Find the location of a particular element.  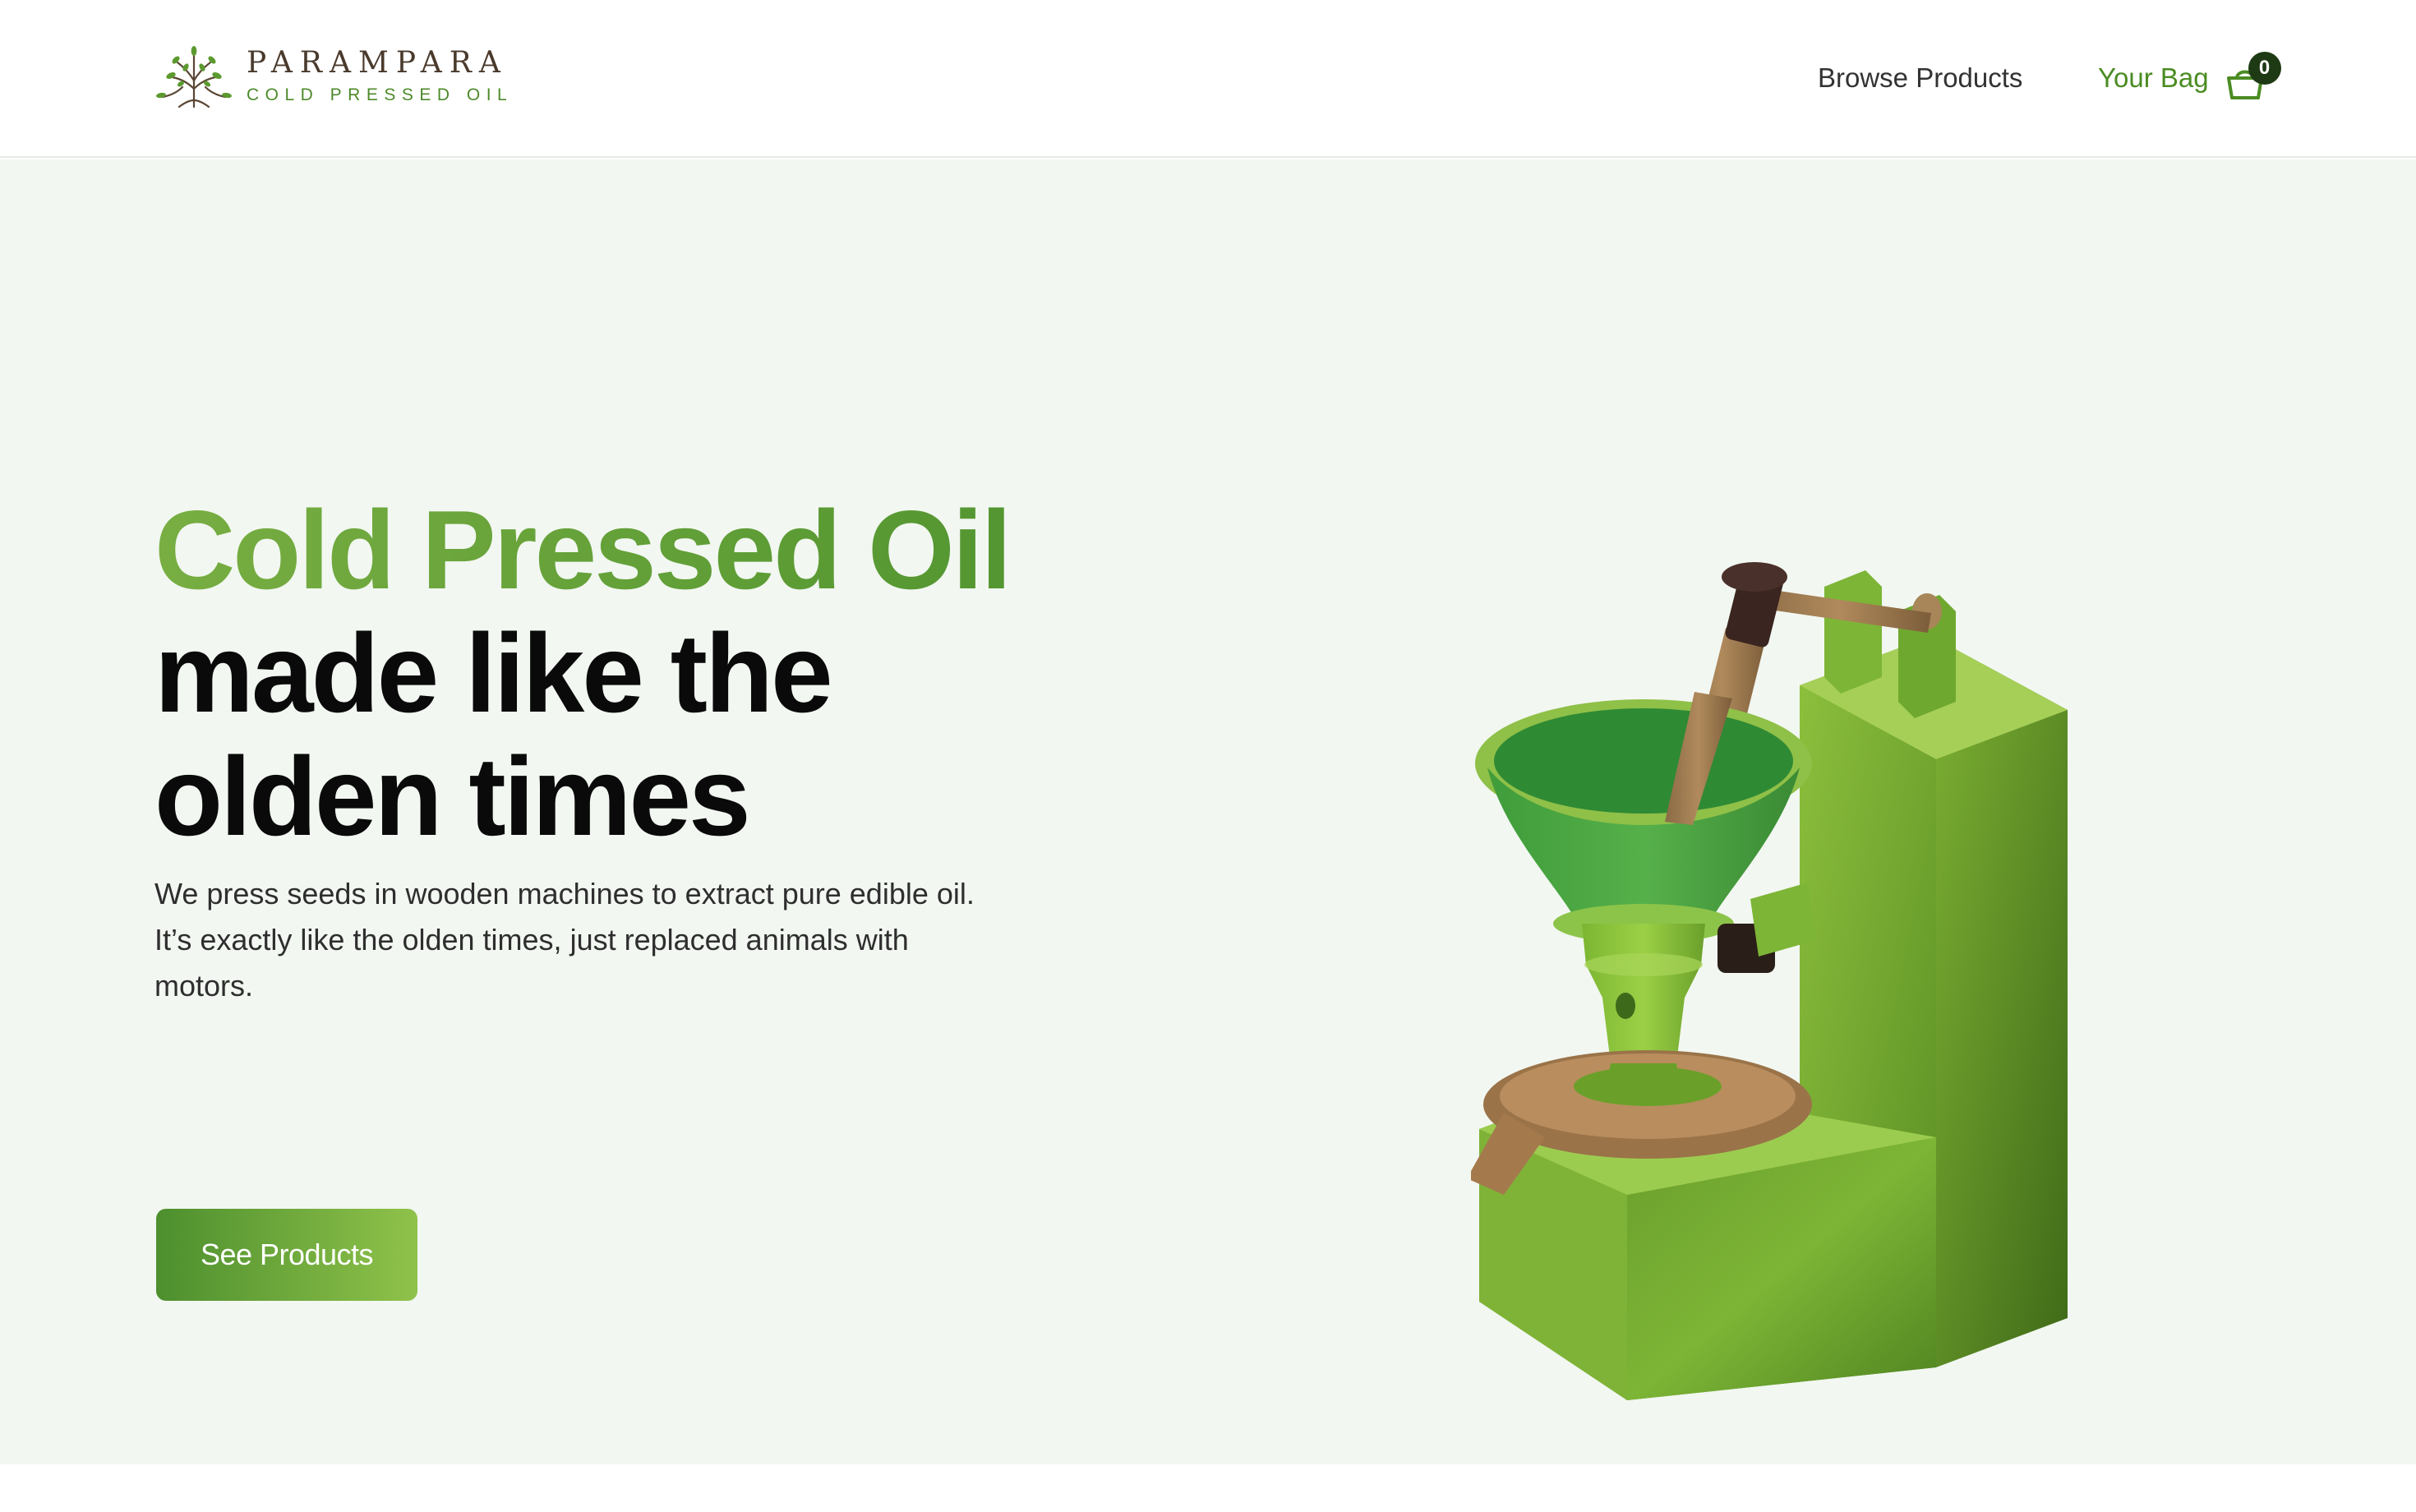

bag-icon-wrap: 0 is located at coordinates (2253, 77).